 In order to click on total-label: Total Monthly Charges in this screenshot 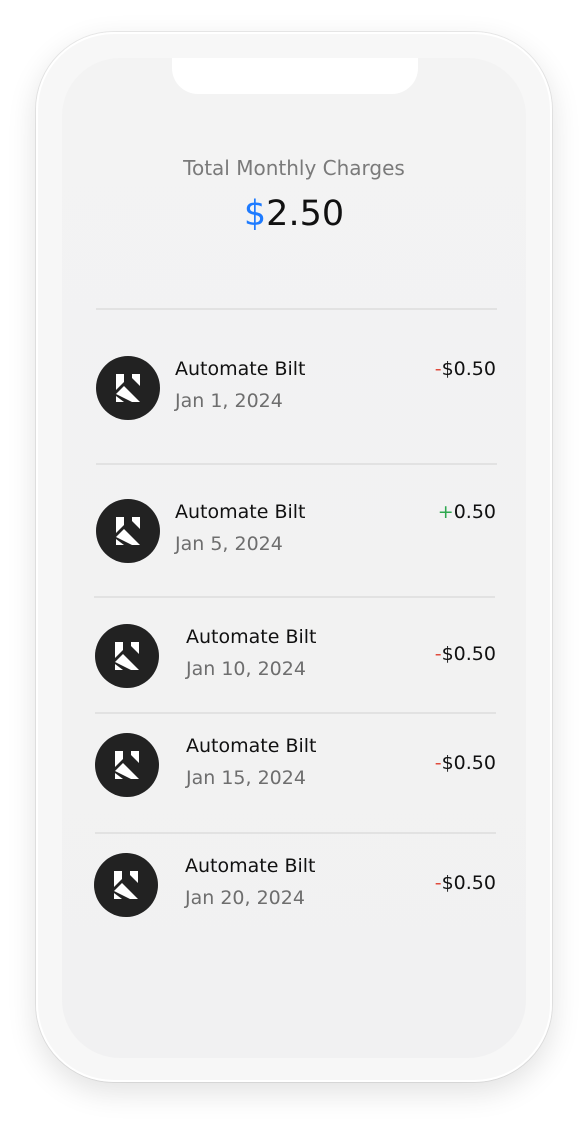, I will do `click(294, 168)`.